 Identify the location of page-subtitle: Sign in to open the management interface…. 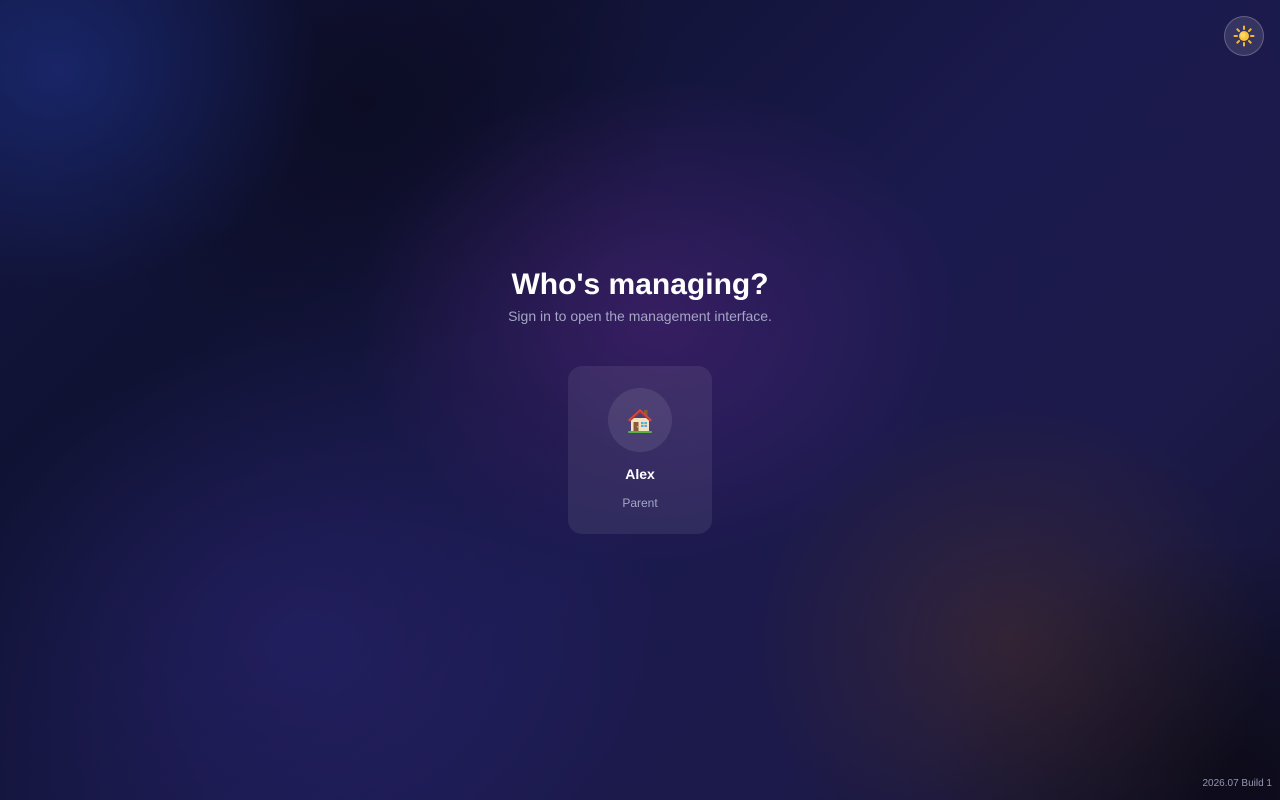
(640, 316).